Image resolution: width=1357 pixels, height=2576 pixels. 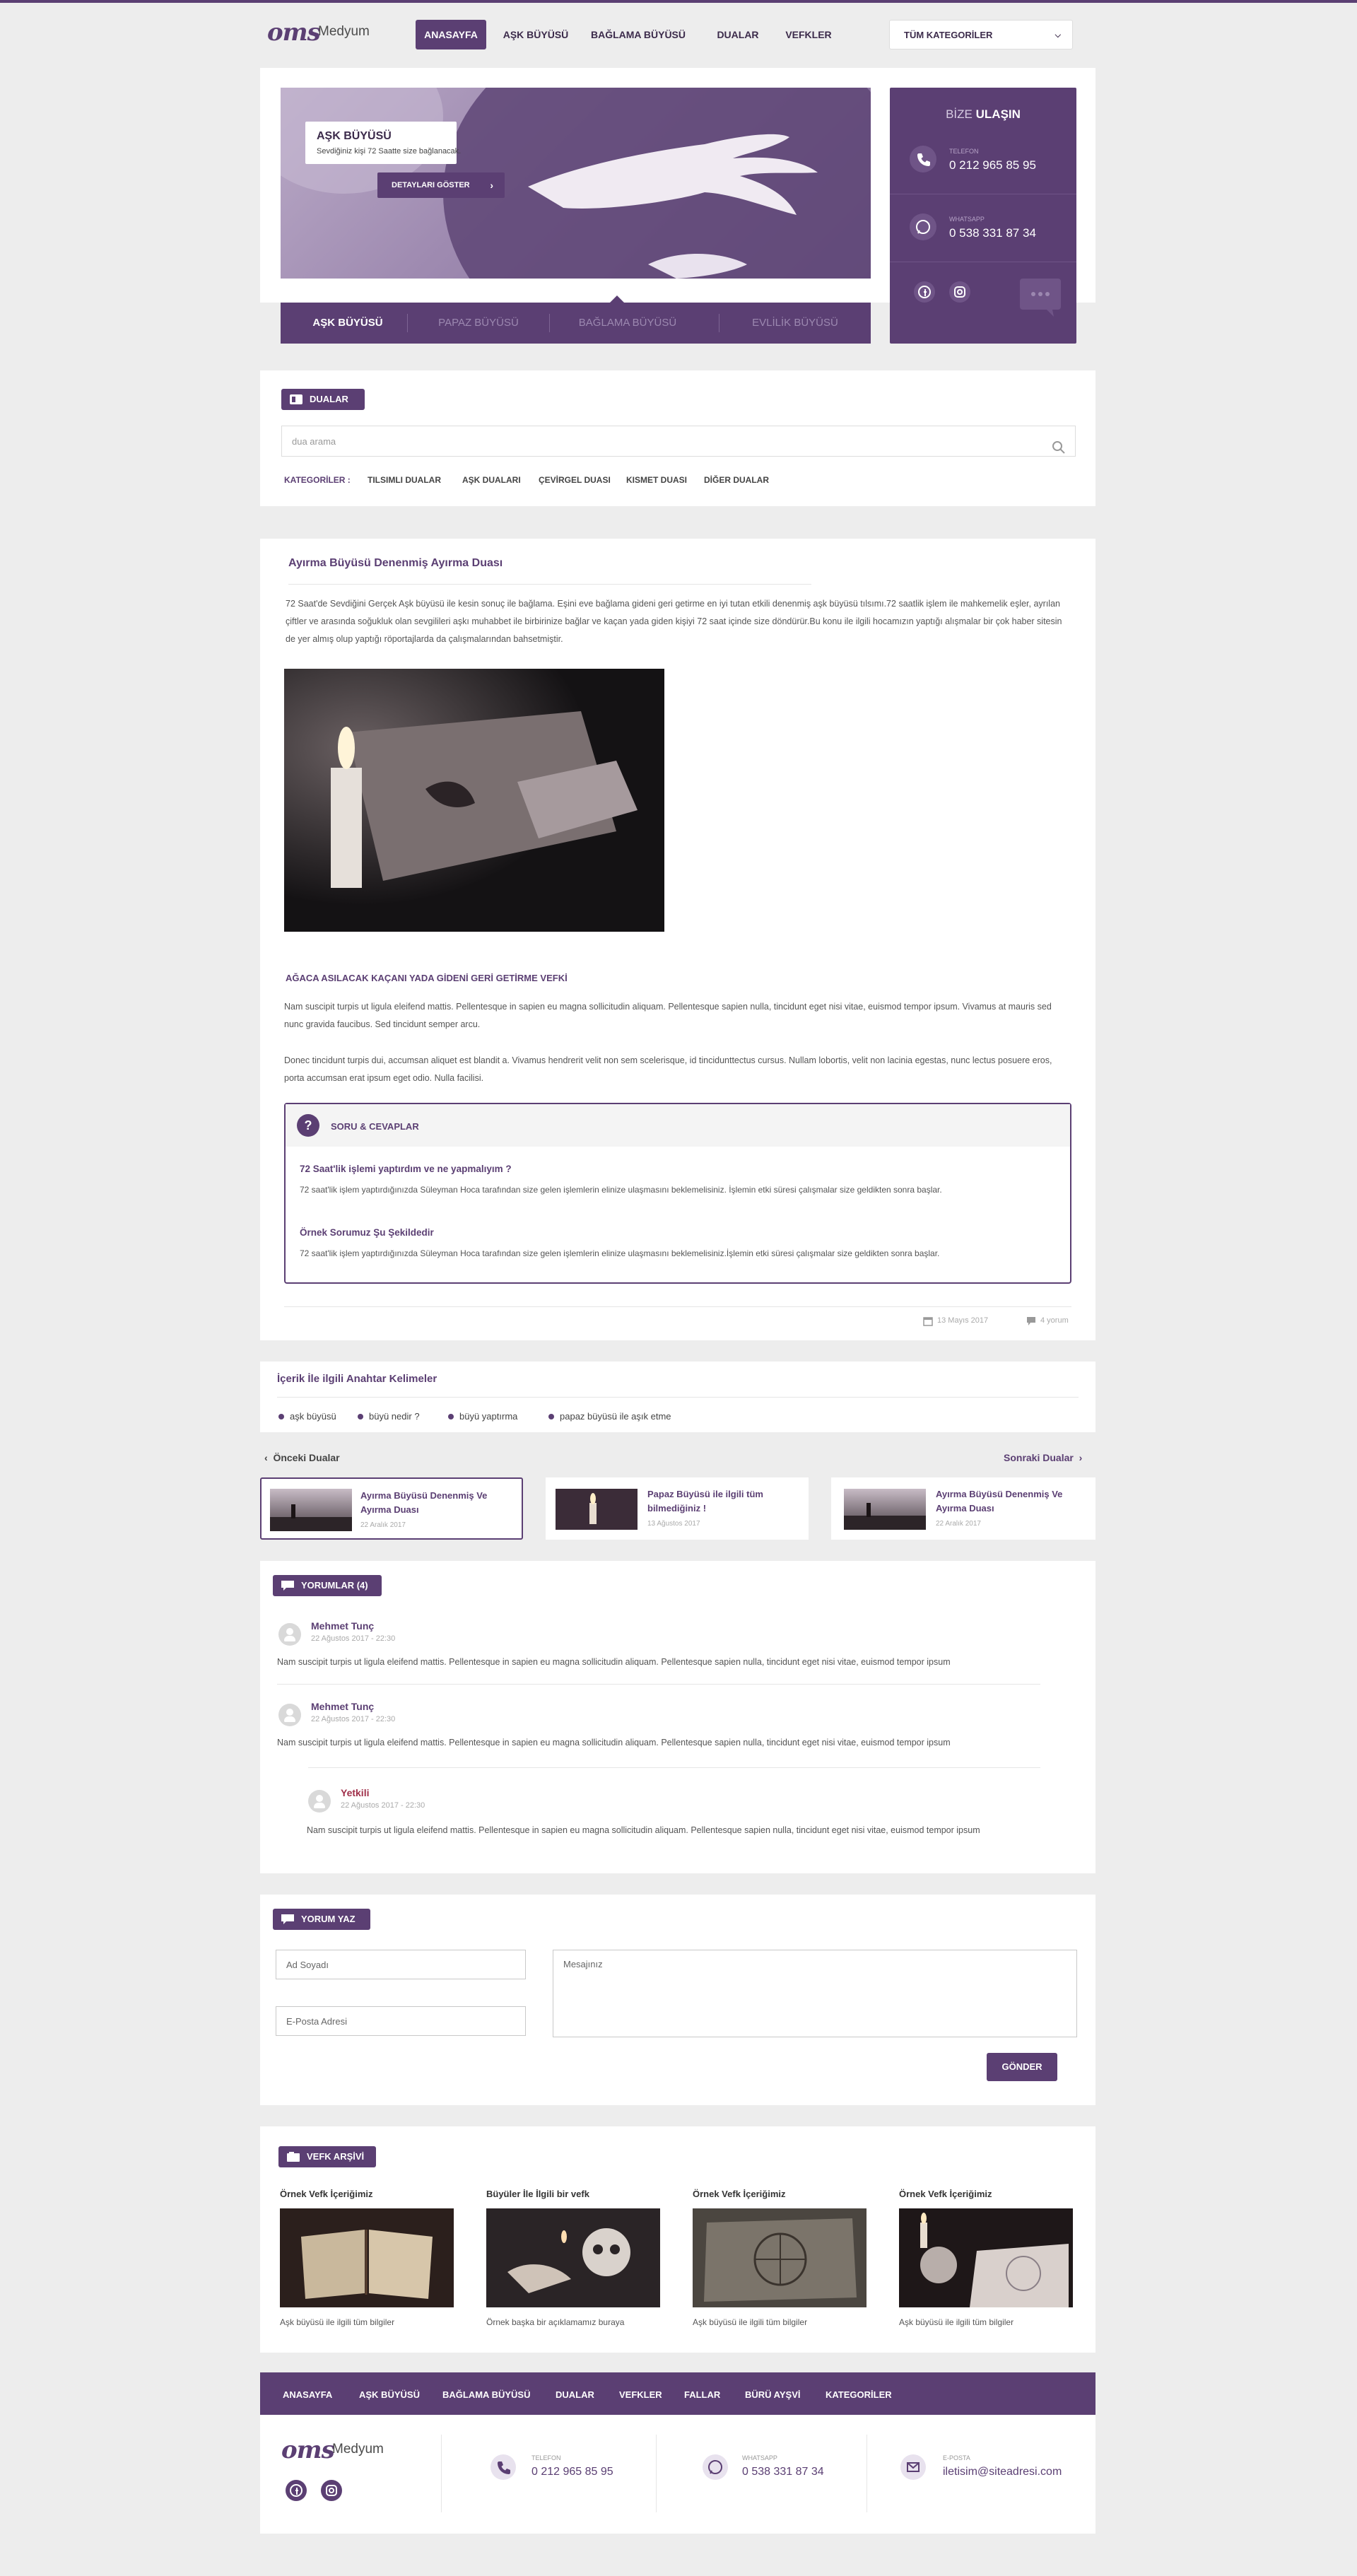 What do you see at coordinates (572, 2472) in the screenshot?
I see `footer-phone: 0 212 965 85 95` at bounding box center [572, 2472].